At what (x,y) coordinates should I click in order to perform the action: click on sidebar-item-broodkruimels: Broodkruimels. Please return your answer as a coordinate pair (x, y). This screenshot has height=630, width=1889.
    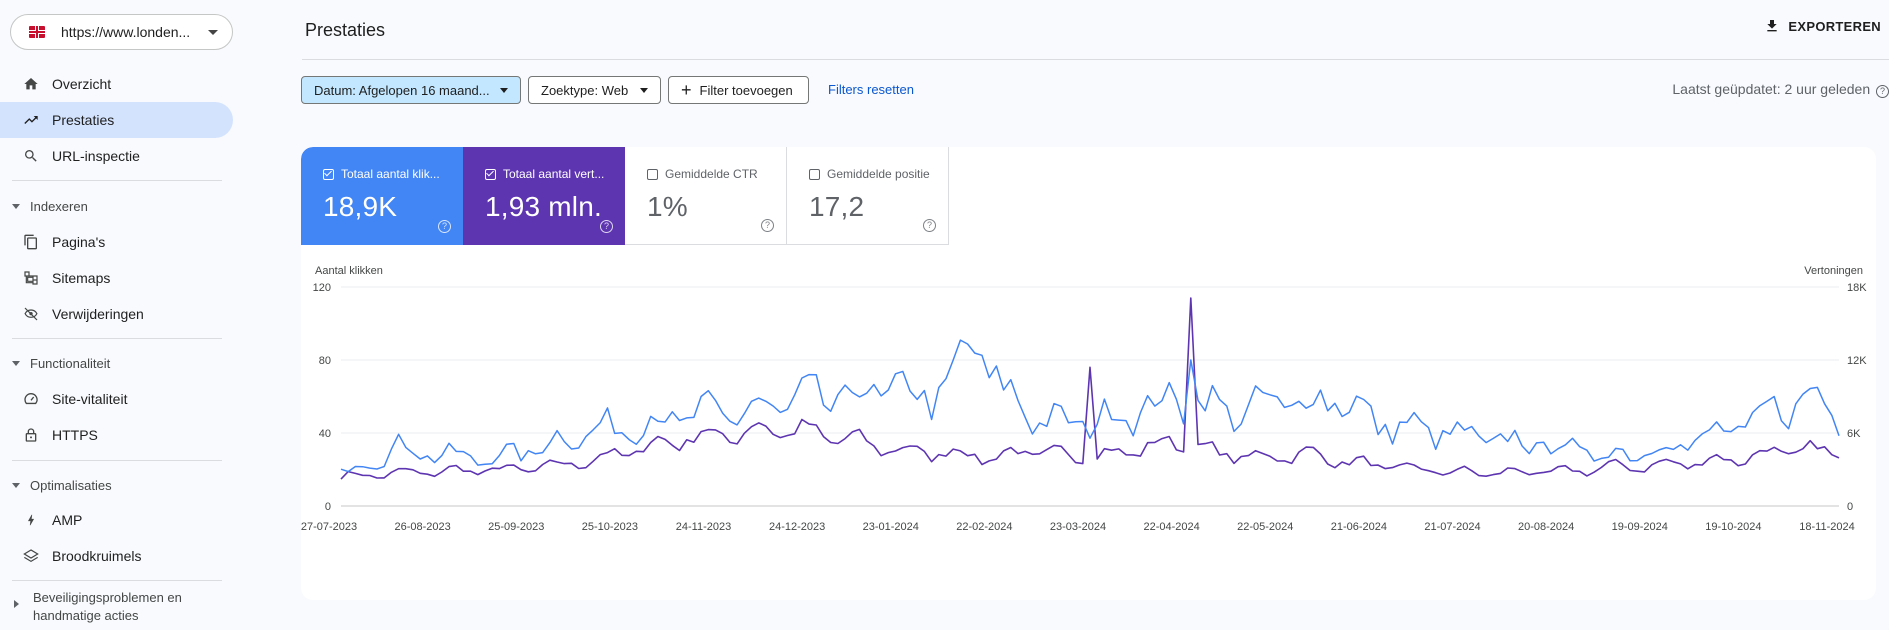
    Looking at the image, I should click on (116, 556).